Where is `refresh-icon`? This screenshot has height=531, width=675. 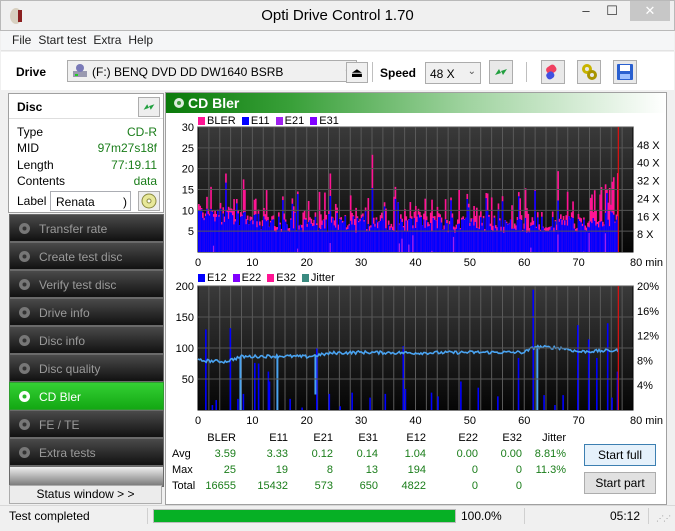
refresh-icon is located at coordinates (149, 107).